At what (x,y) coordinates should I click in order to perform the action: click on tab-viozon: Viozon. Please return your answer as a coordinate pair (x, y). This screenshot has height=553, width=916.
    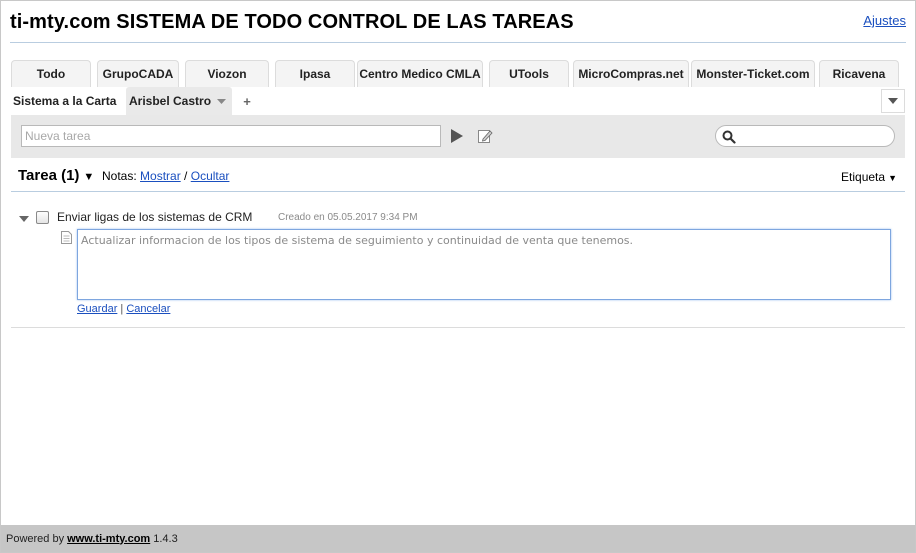
    Looking at the image, I should click on (227, 73).